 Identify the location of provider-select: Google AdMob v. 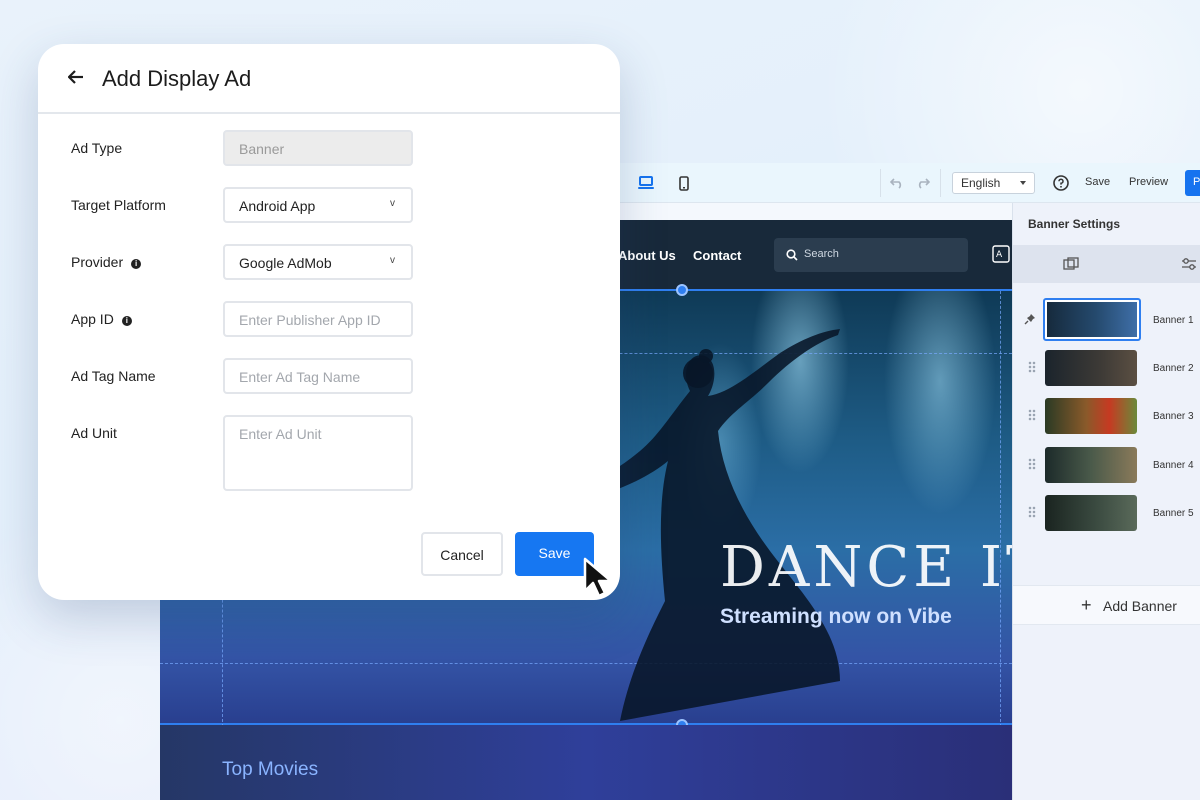
(318, 262).